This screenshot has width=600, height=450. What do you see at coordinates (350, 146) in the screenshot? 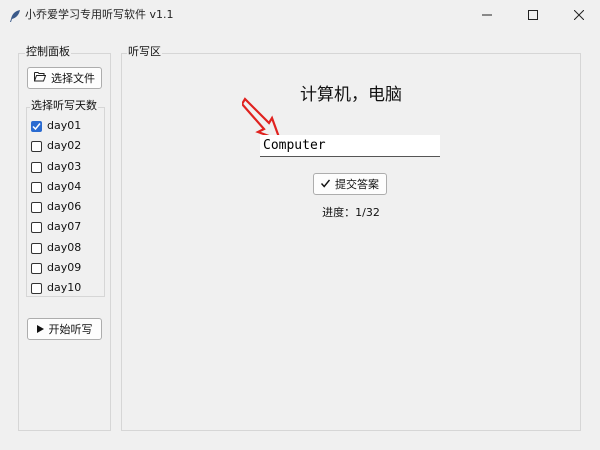
I see `answer-input` at bounding box center [350, 146].